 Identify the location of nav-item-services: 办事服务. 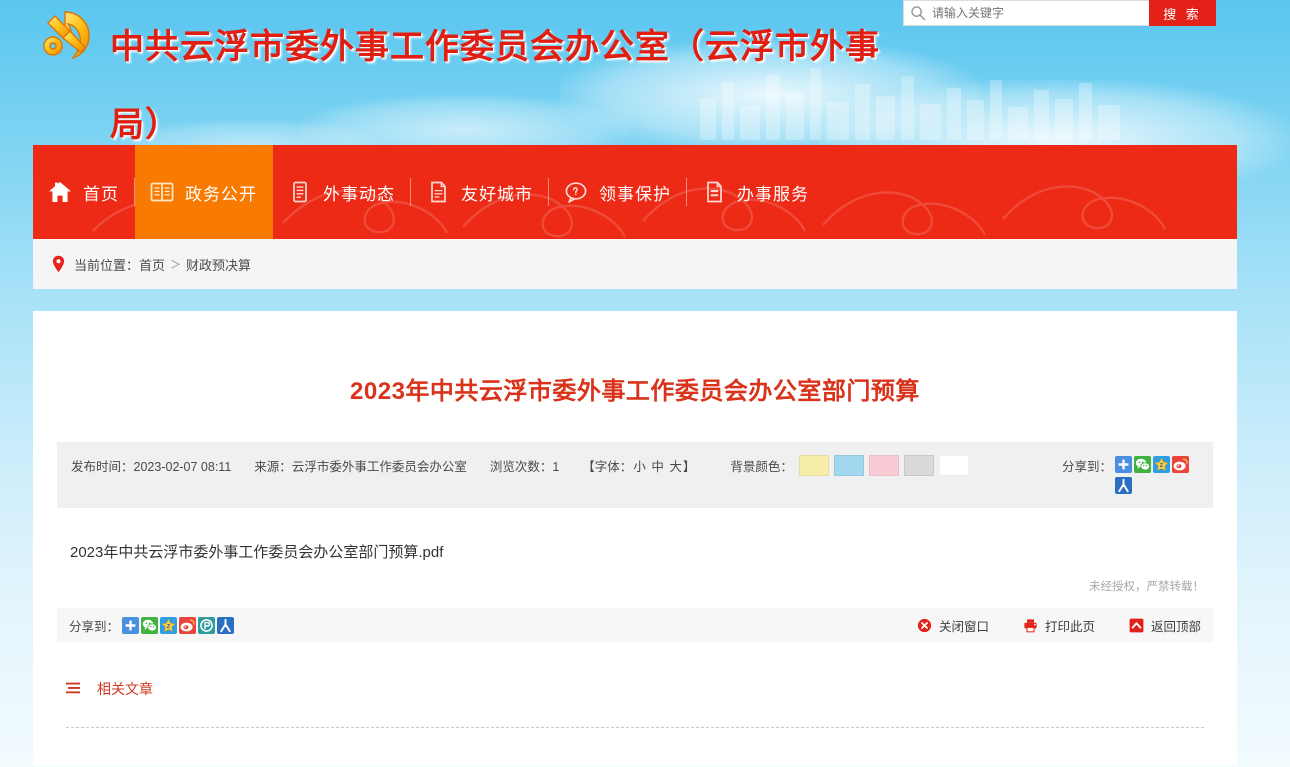
(756, 192).